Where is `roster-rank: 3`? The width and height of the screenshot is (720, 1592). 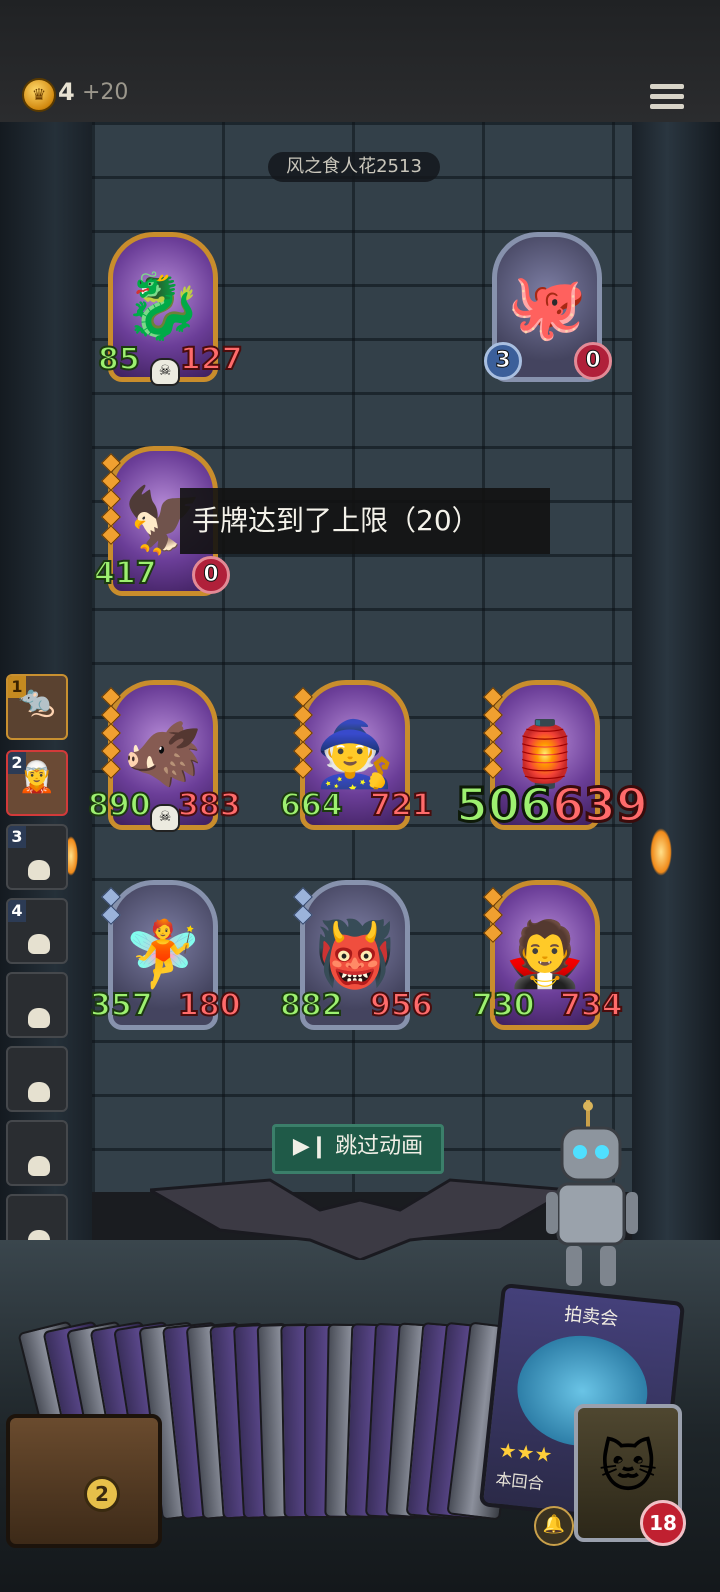 roster-rank: 3 is located at coordinates (17, 837).